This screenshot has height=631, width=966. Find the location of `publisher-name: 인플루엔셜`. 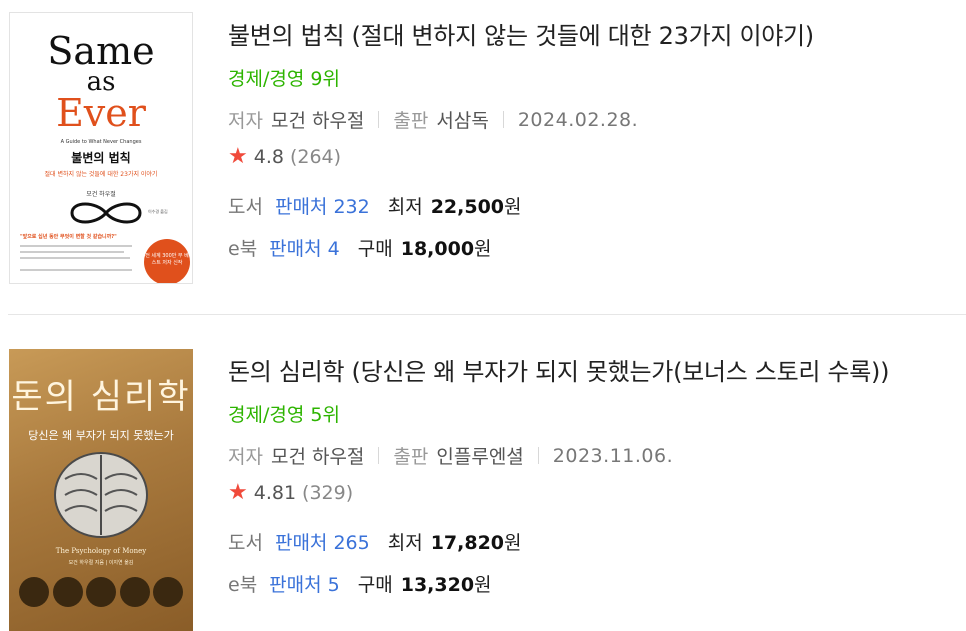

publisher-name: 인플루엔셜 is located at coordinates (480, 457).